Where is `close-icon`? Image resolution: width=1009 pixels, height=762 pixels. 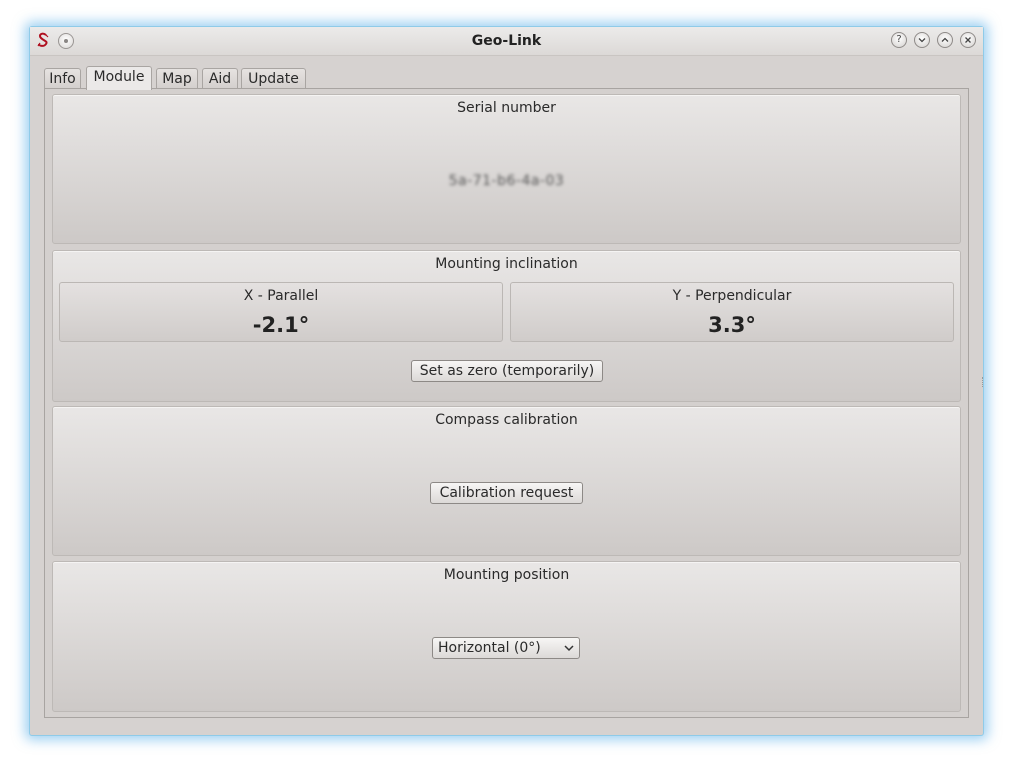
close-icon is located at coordinates (968, 40).